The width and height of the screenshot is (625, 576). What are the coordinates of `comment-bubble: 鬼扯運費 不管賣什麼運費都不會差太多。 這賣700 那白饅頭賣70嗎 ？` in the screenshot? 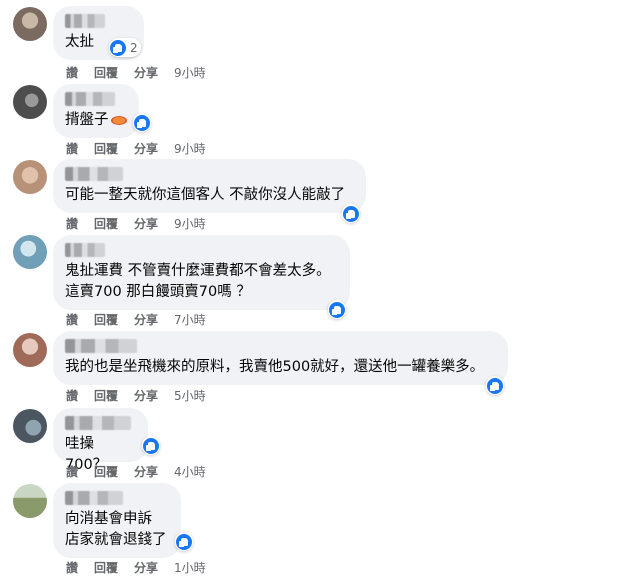 It's located at (201, 272).